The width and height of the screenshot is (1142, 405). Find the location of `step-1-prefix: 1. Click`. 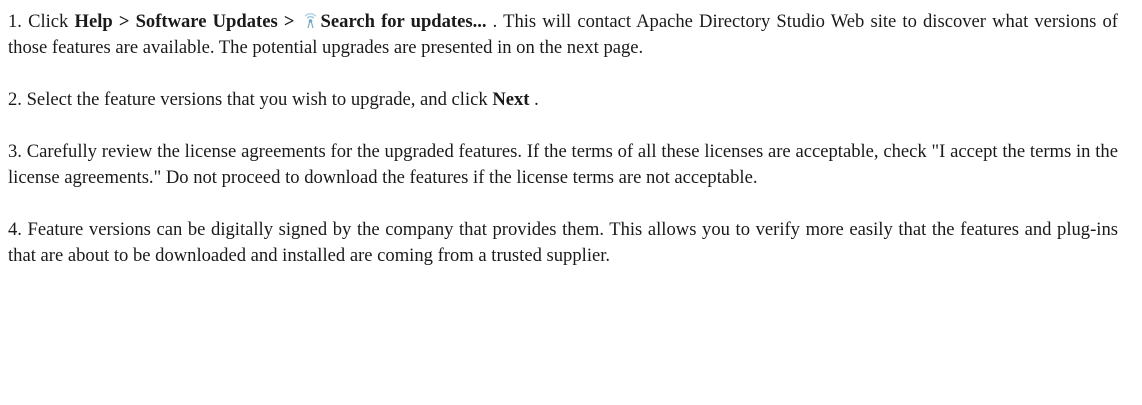

step-1-prefix: 1. Click is located at coordinates (41, 21).